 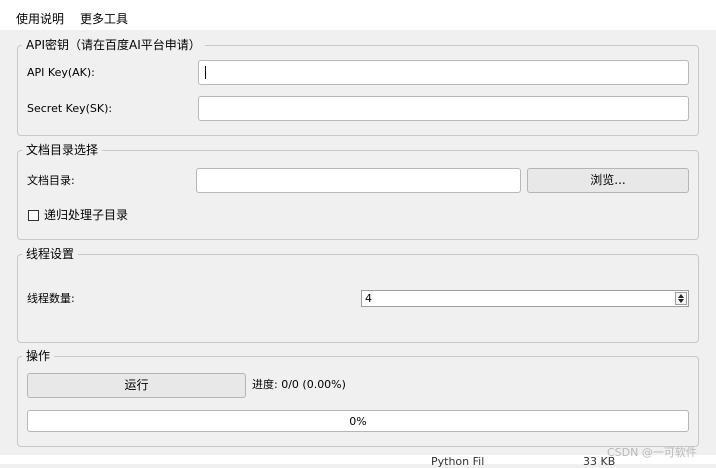 What do you see at coordinates (136, 385) in the screenshot?
I see `run-button: 运行` at bounding box center [136, 385].